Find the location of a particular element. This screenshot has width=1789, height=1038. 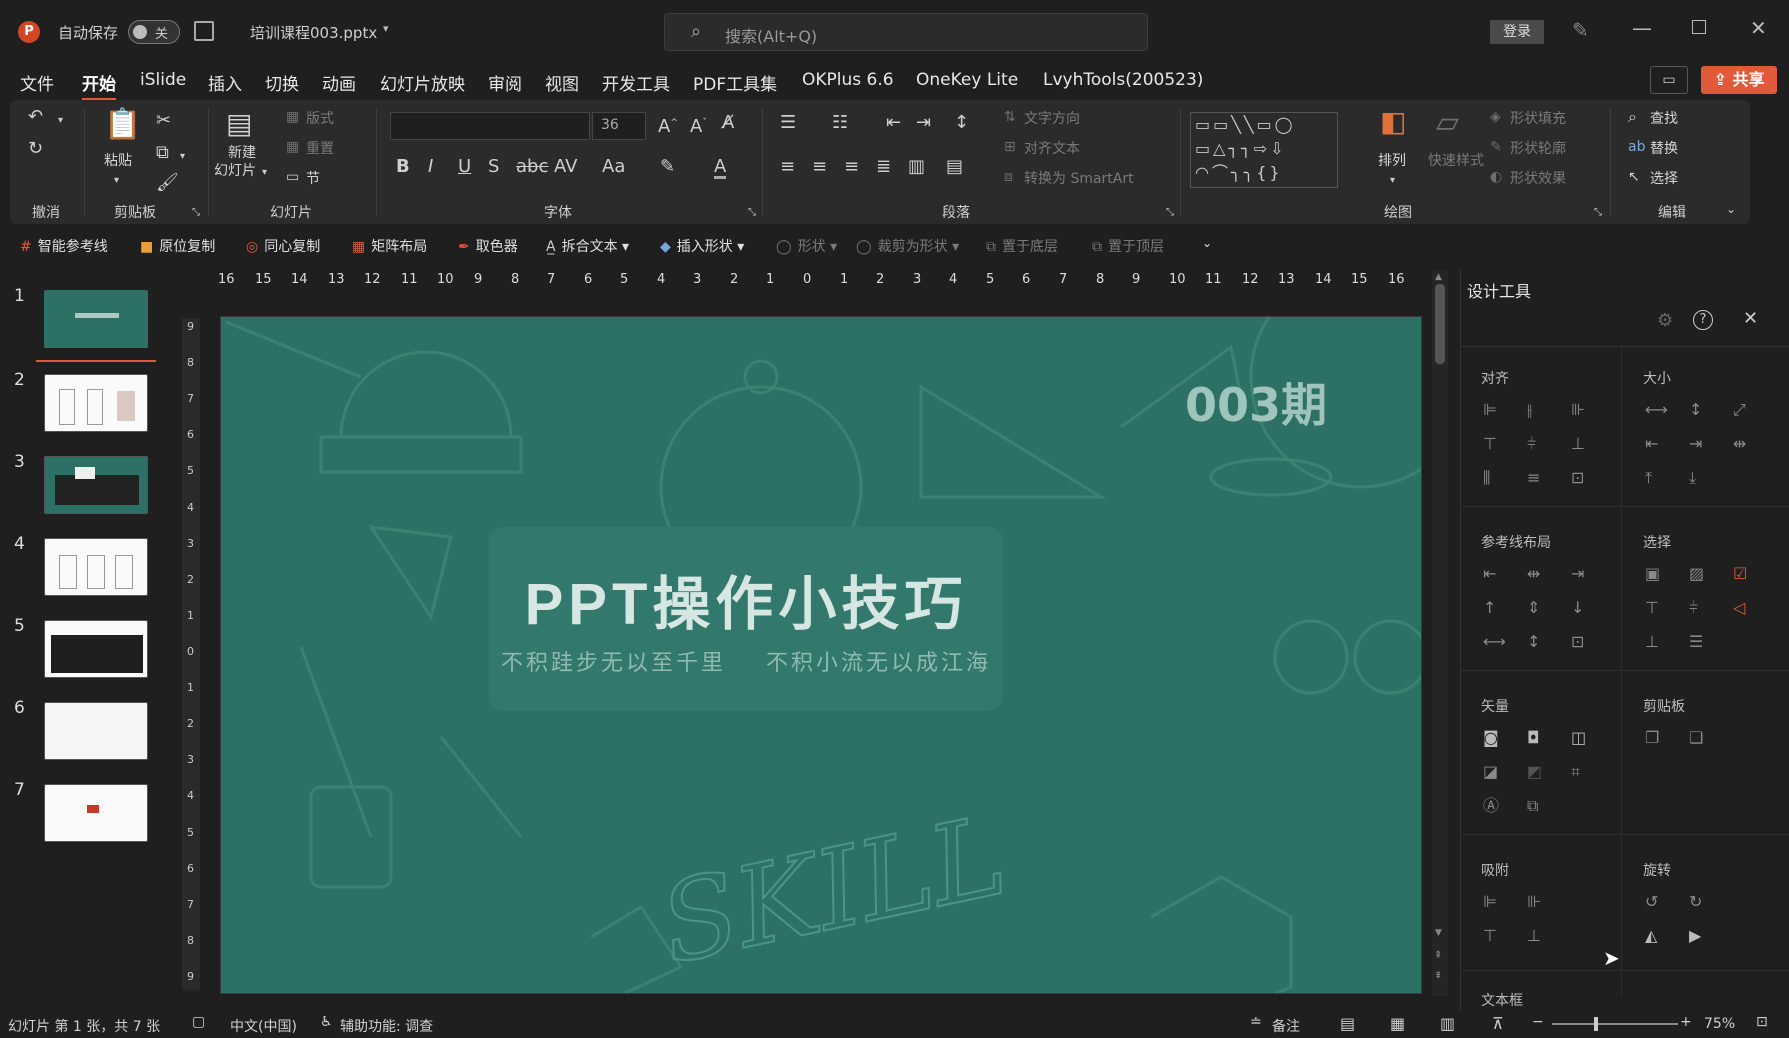

align-text-icon: ⊞ is located at coordinates (1010, 147).